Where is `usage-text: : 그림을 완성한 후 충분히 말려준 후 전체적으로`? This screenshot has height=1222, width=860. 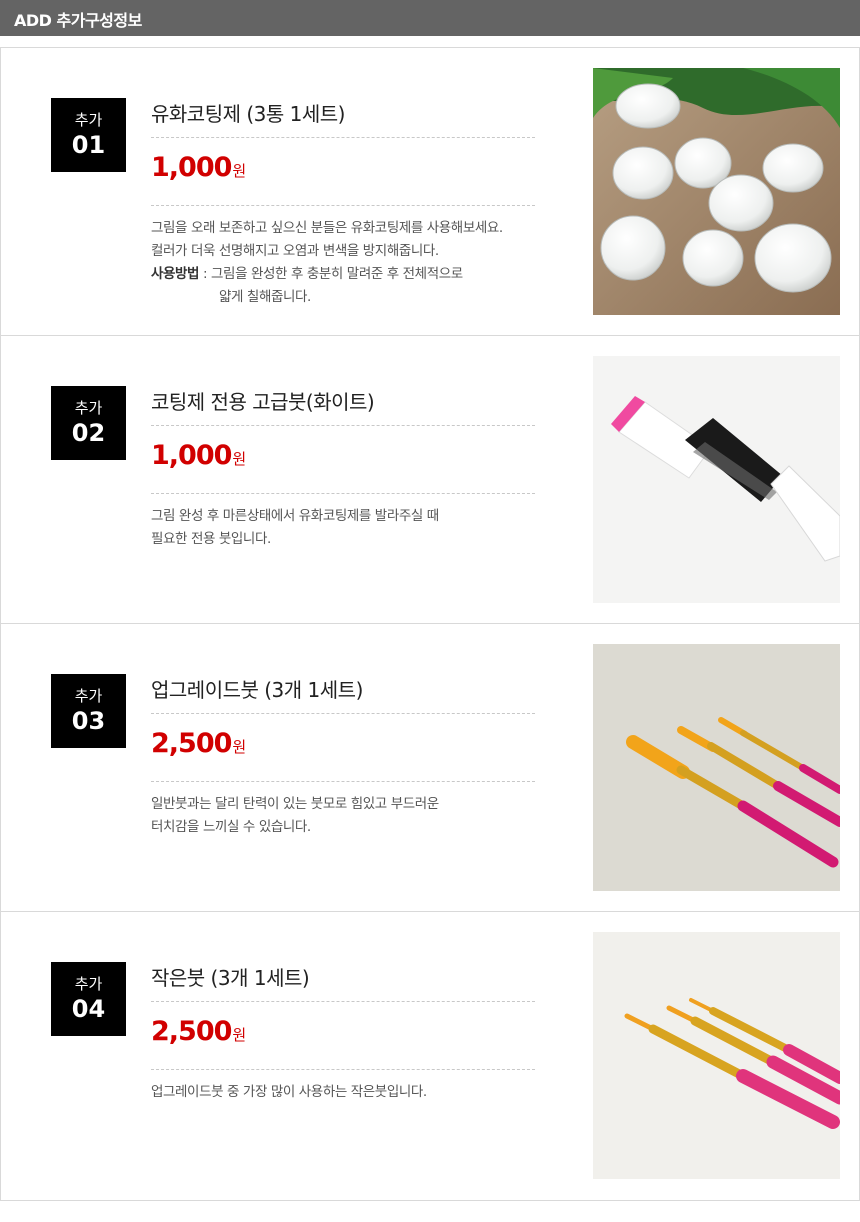 usage-text: : 그림을 완성한 후 충분히 말려준 후 전체적으로 is located at coordinates (333, 274).